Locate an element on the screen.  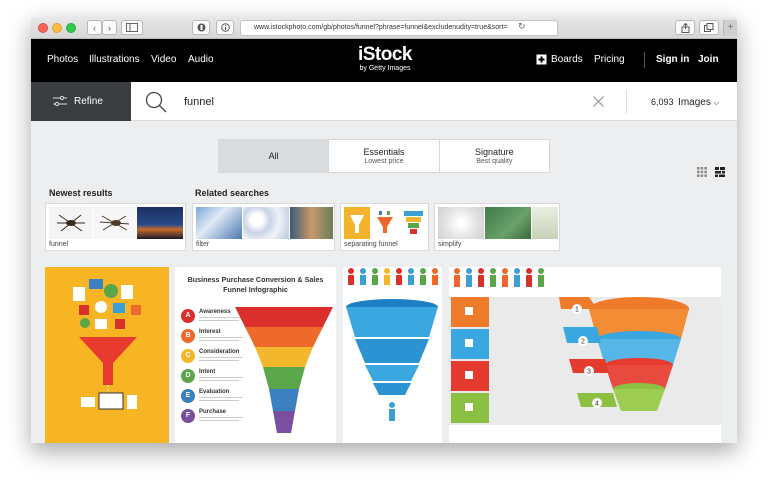
card-label: funnel is located at coordinates (59, 244).